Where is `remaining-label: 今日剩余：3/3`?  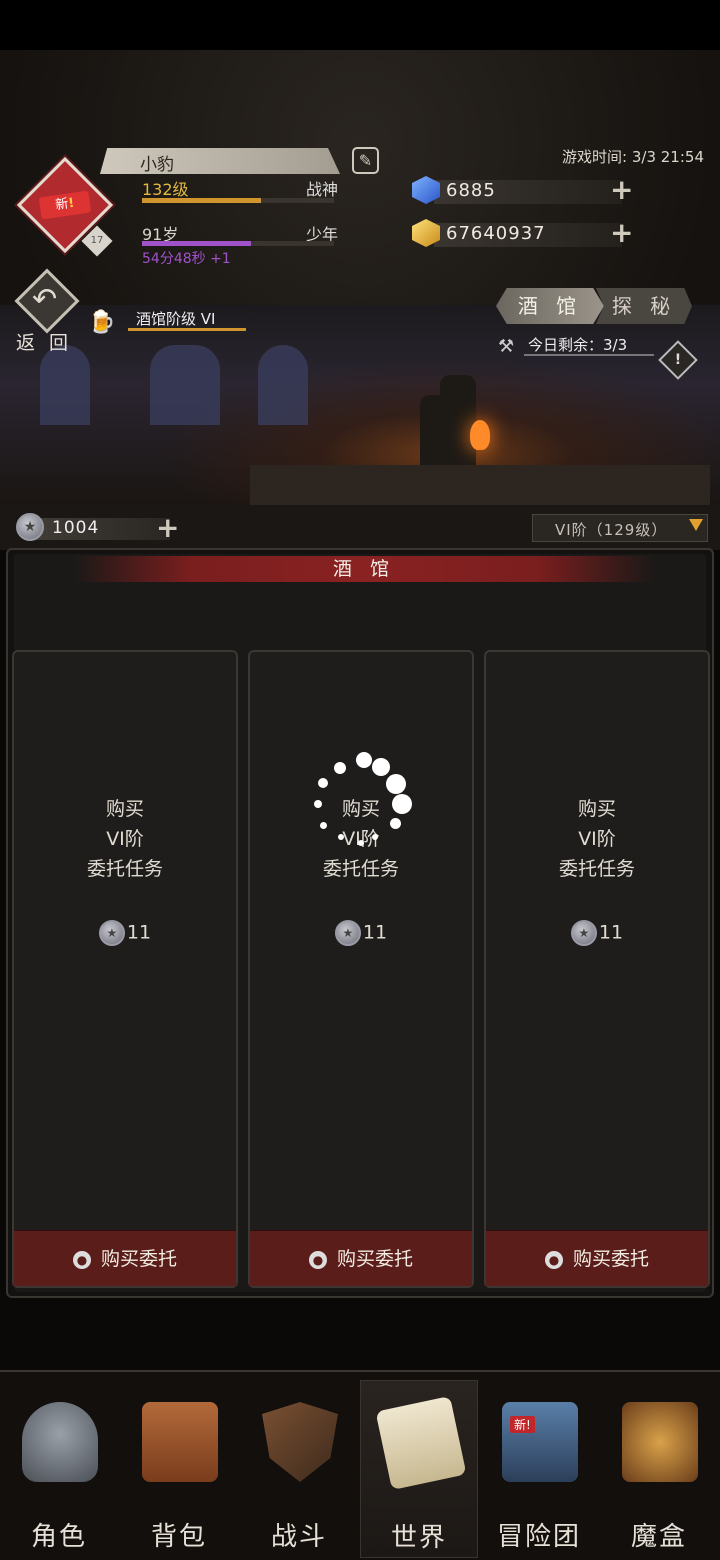
remaining-label: 今日剩余：3/3 is located at coordinates (578, 345).